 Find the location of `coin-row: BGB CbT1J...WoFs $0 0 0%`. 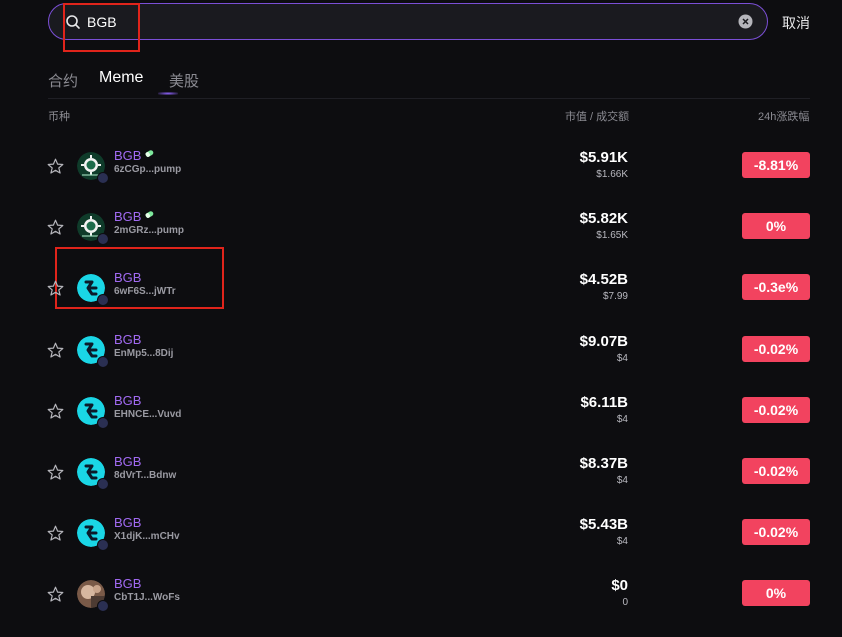

coin-row: BGB CbT1J...WoFs $0 0 0% is located at coordinates (421, 606).